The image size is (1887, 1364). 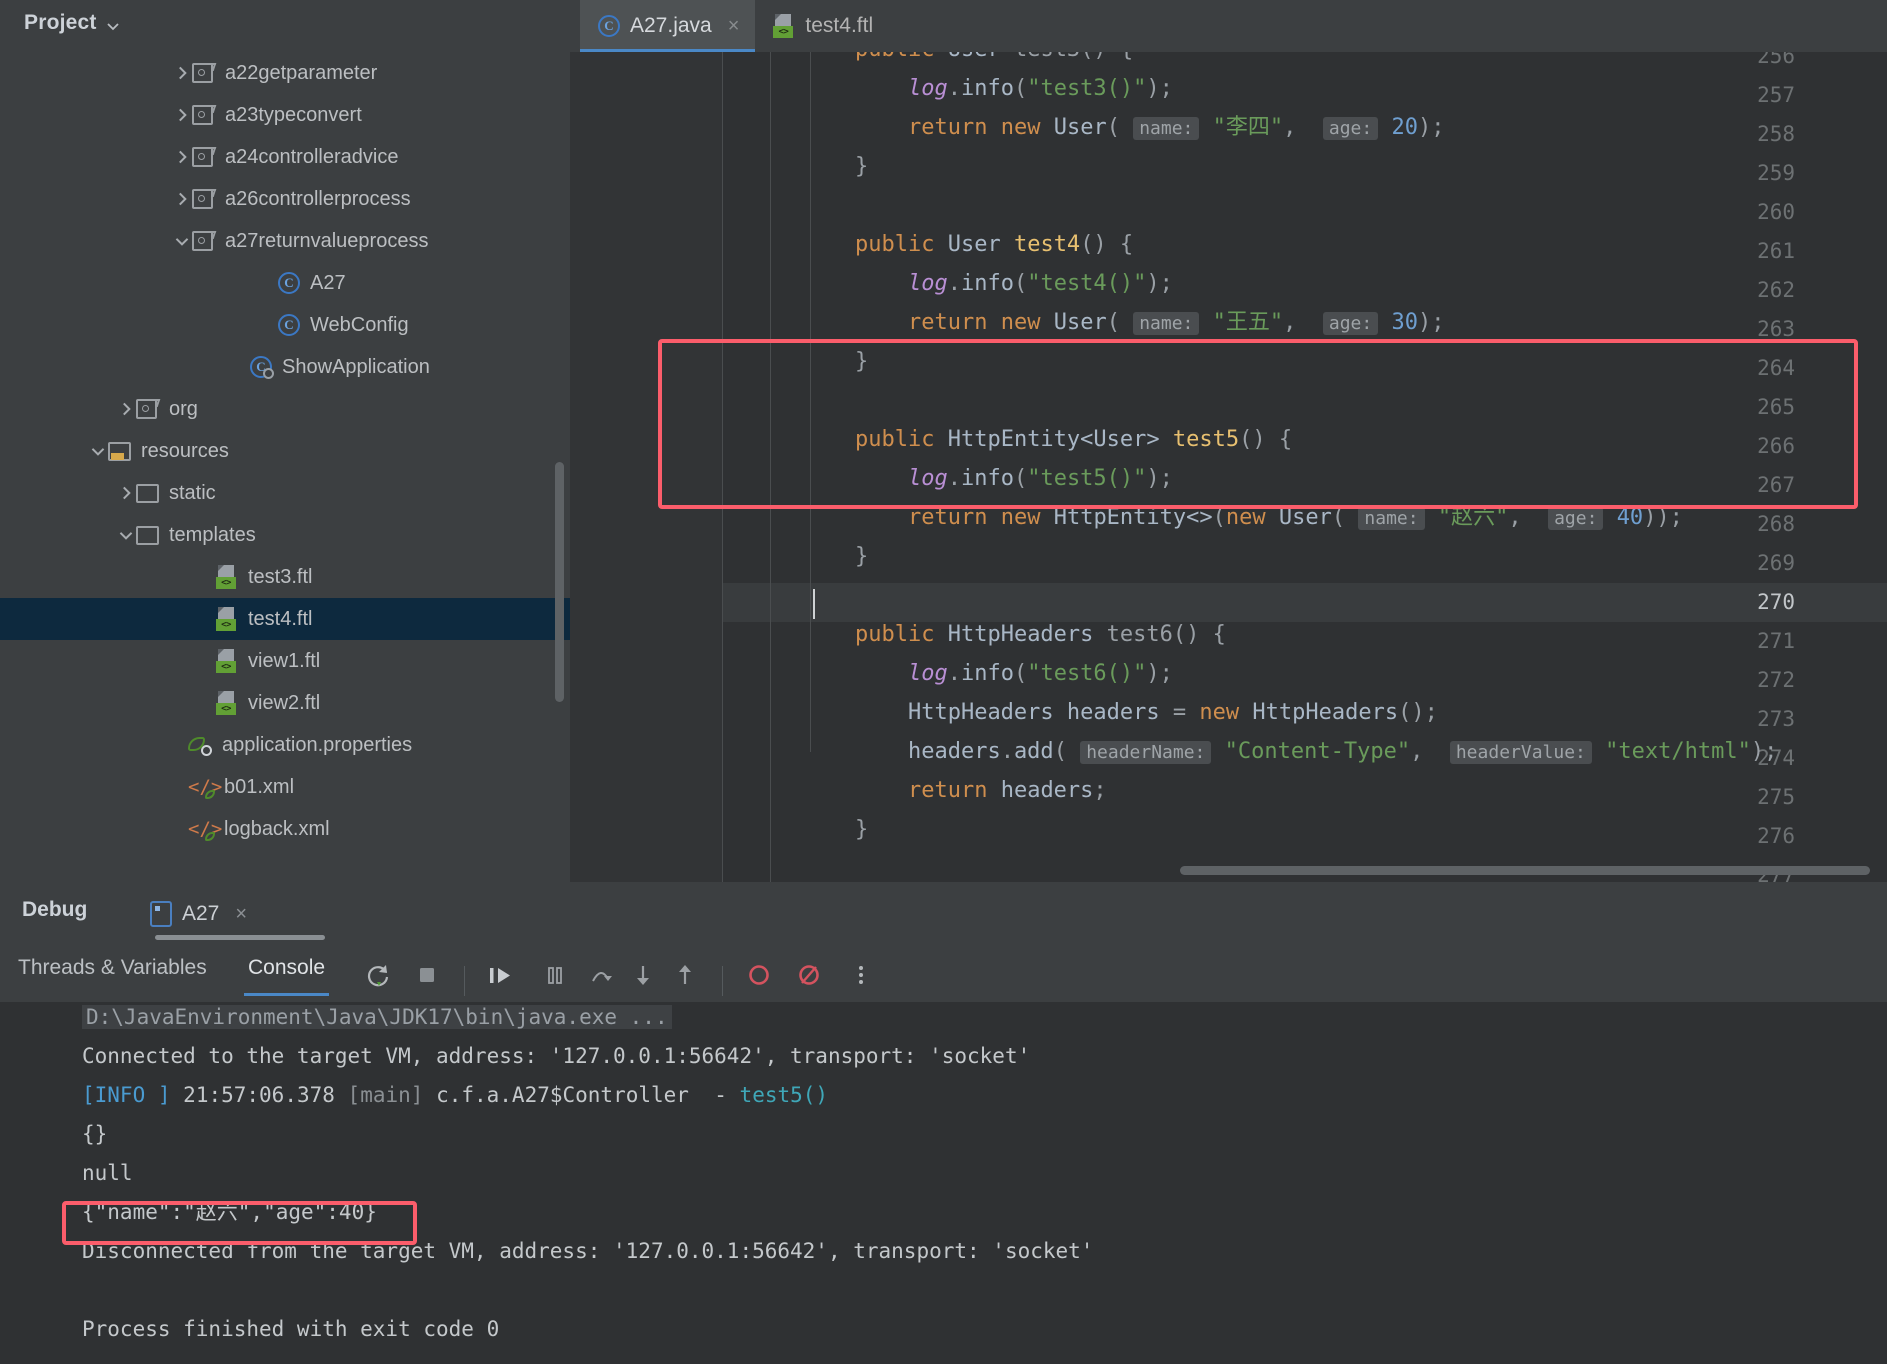 What do you see at coordinates (555, 977) in the screenshot?
I see `pause-button` at bounding box center [555, 977].